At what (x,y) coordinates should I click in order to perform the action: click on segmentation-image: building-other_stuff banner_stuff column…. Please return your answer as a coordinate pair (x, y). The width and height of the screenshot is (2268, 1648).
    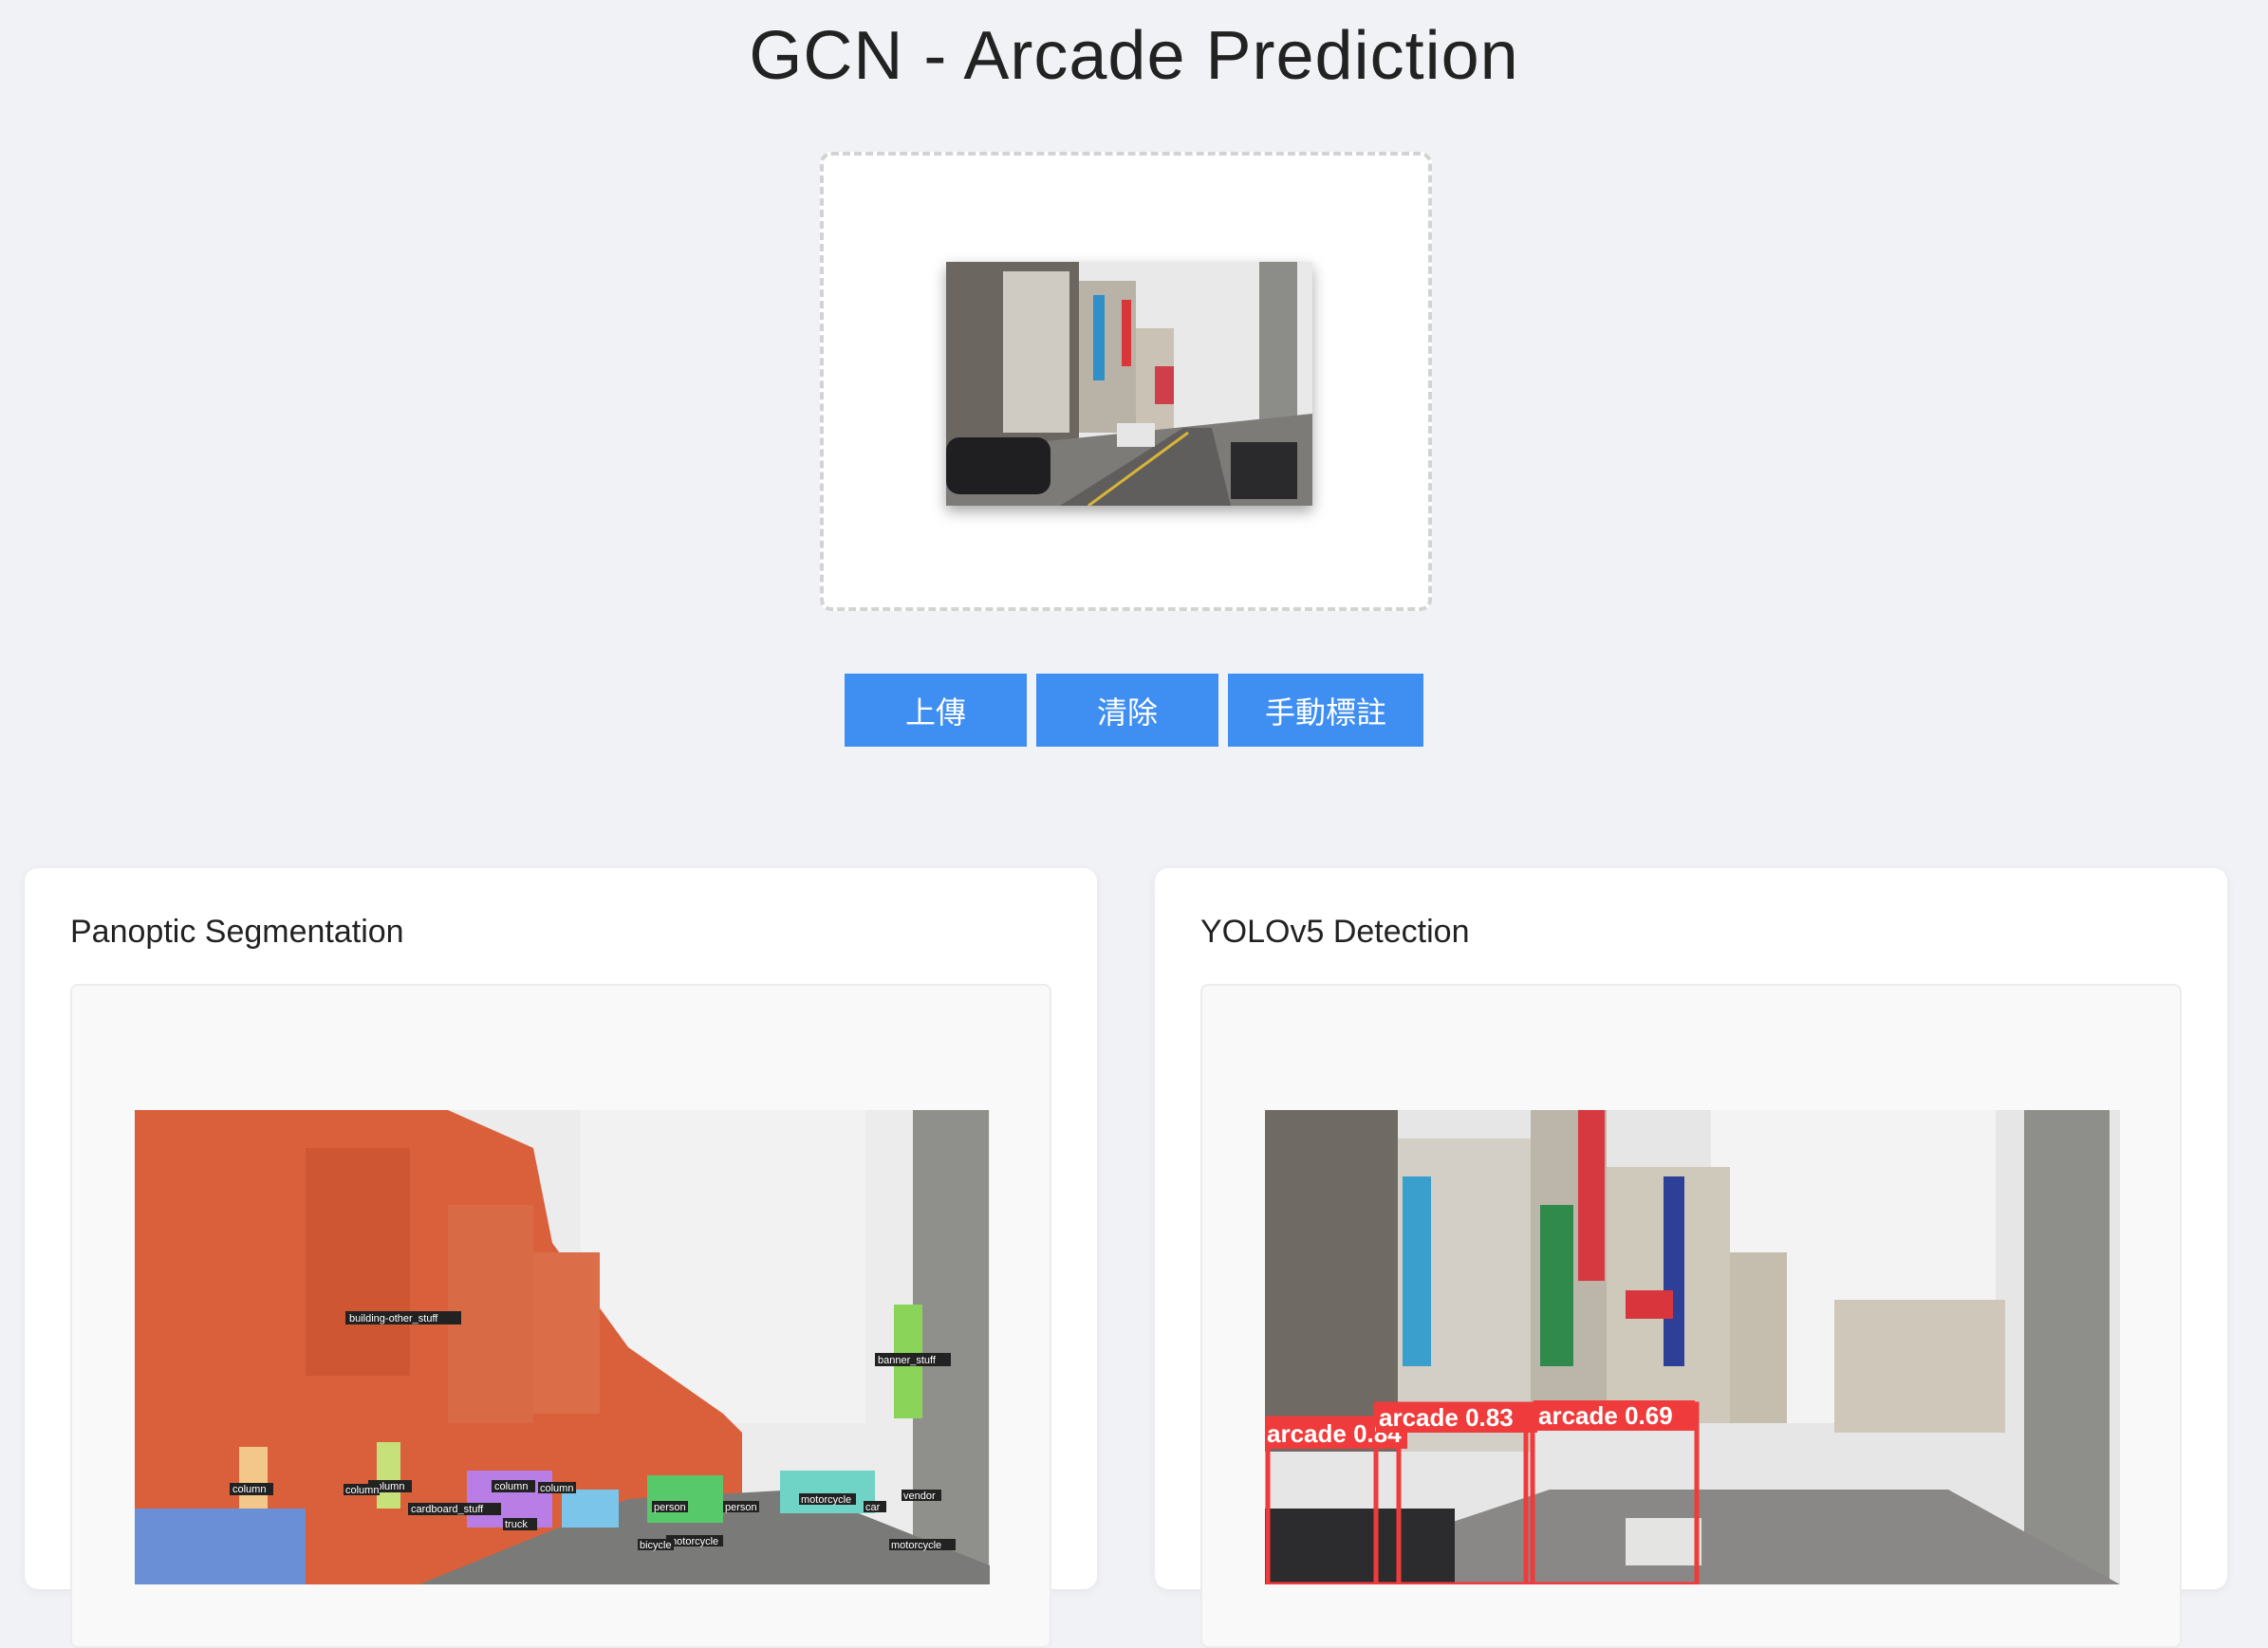
    Looking at the image, I should click on (562, 1347).